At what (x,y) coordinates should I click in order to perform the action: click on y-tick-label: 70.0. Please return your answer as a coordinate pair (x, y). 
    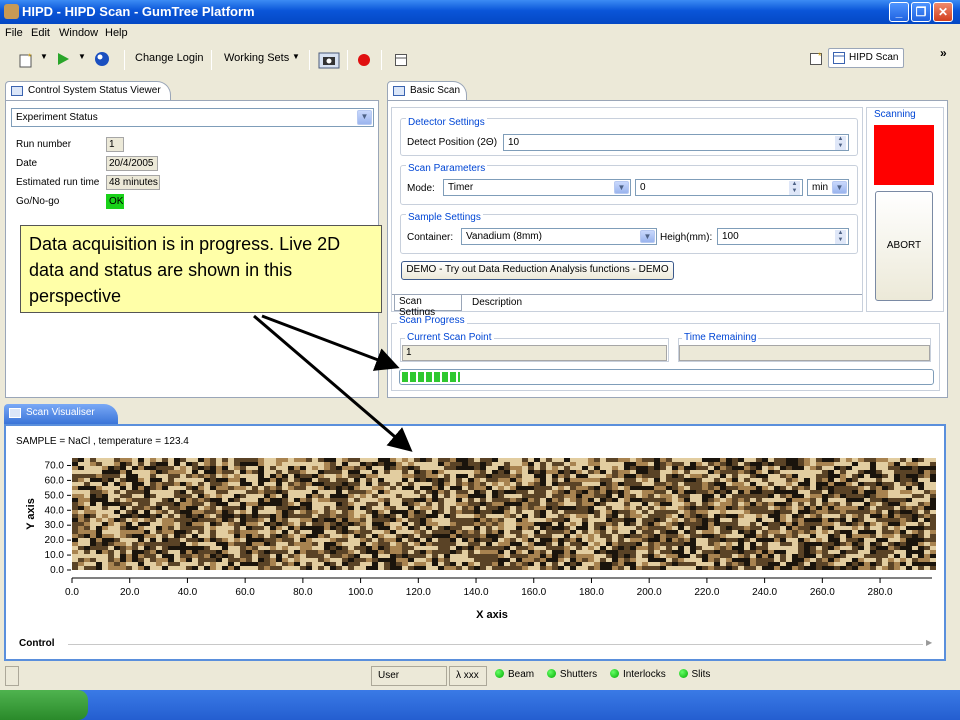
    Looking at the image, I should click on (55, 465).